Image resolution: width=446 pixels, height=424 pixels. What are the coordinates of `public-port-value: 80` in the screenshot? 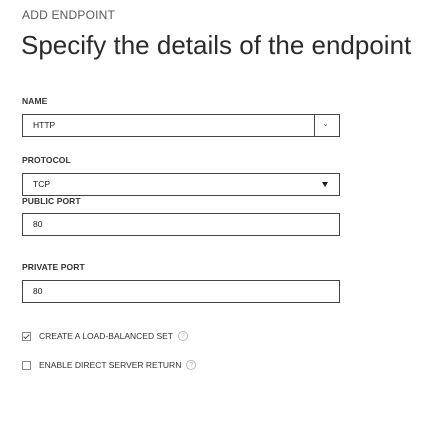 It's located at (38, 224).